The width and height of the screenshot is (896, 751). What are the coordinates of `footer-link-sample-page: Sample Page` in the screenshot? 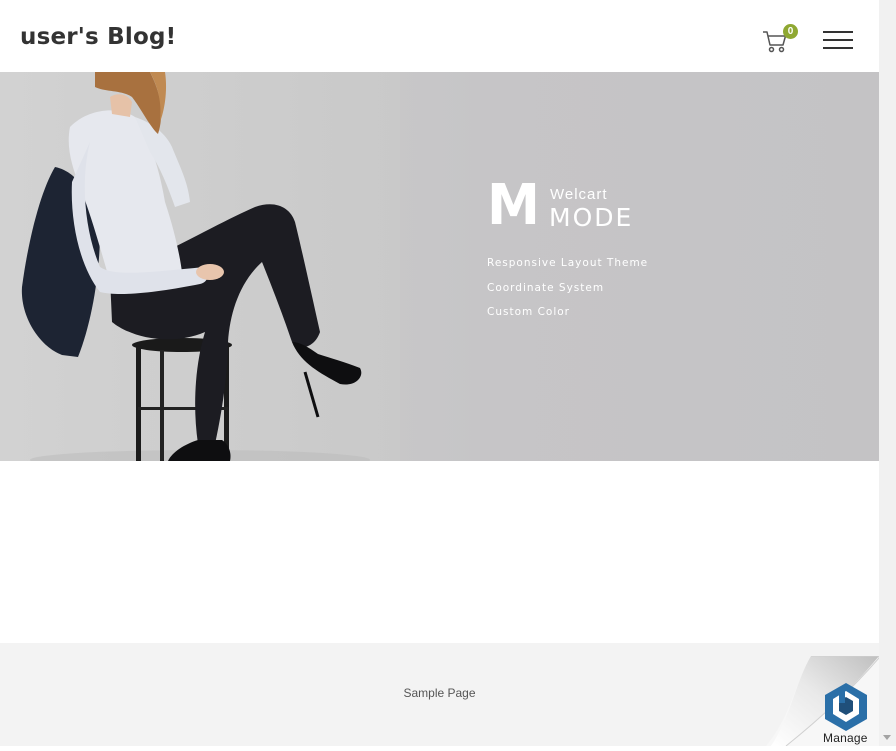 It's located at (439, 693).